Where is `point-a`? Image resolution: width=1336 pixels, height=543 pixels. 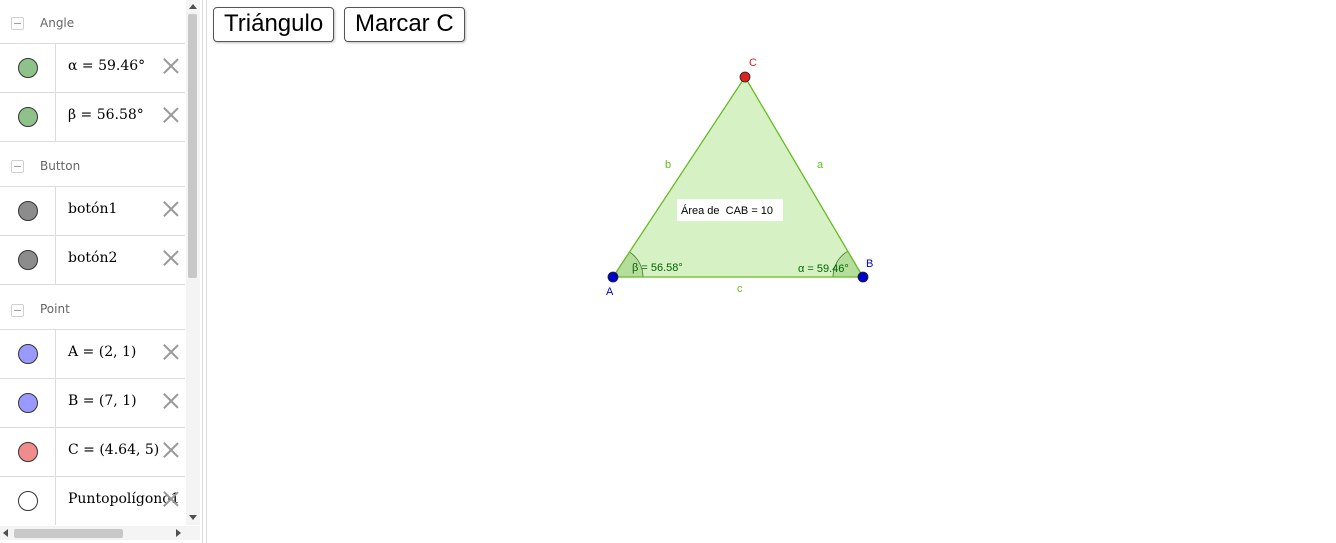
point-a is located at coordinates (613, 277).